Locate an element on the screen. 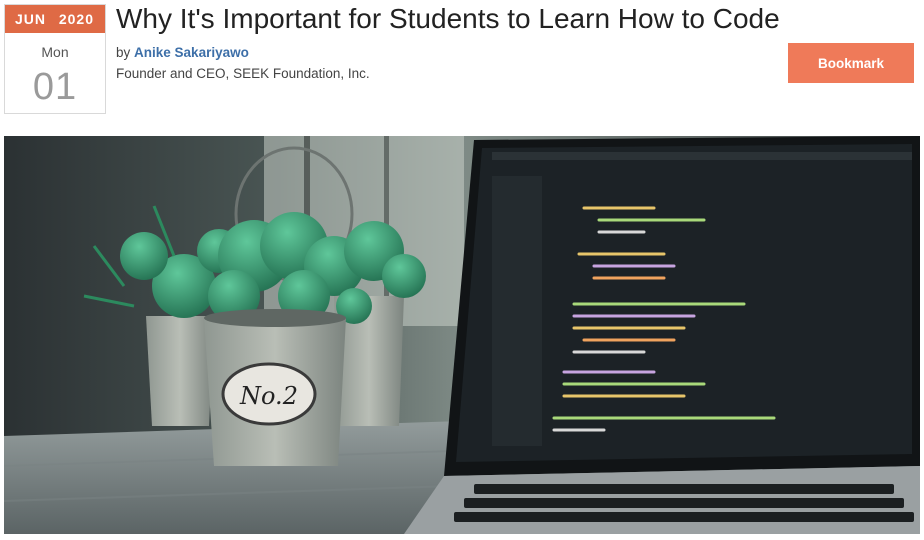 This screenshot has height=540, width=924. date-year: 2020 is located at coordinates (76, 19).